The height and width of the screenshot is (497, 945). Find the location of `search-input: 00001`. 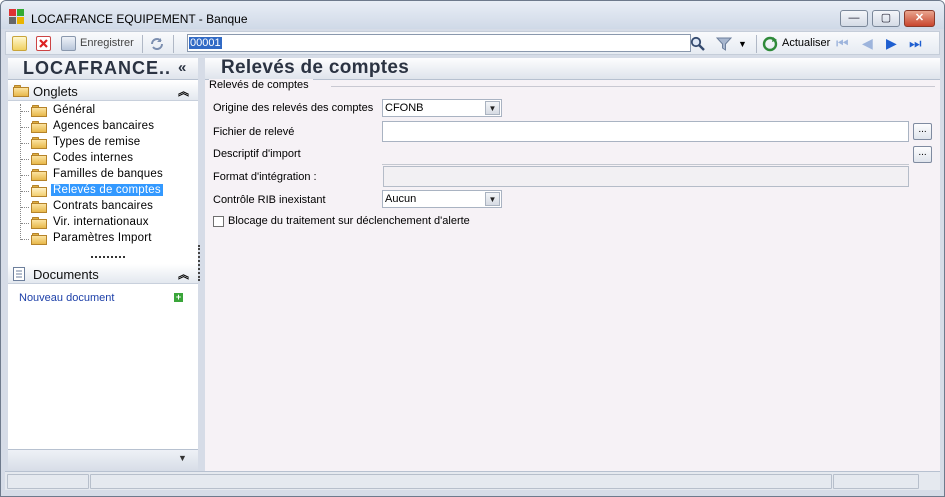

search-input: 00001 is located at coordinates (439, 43).